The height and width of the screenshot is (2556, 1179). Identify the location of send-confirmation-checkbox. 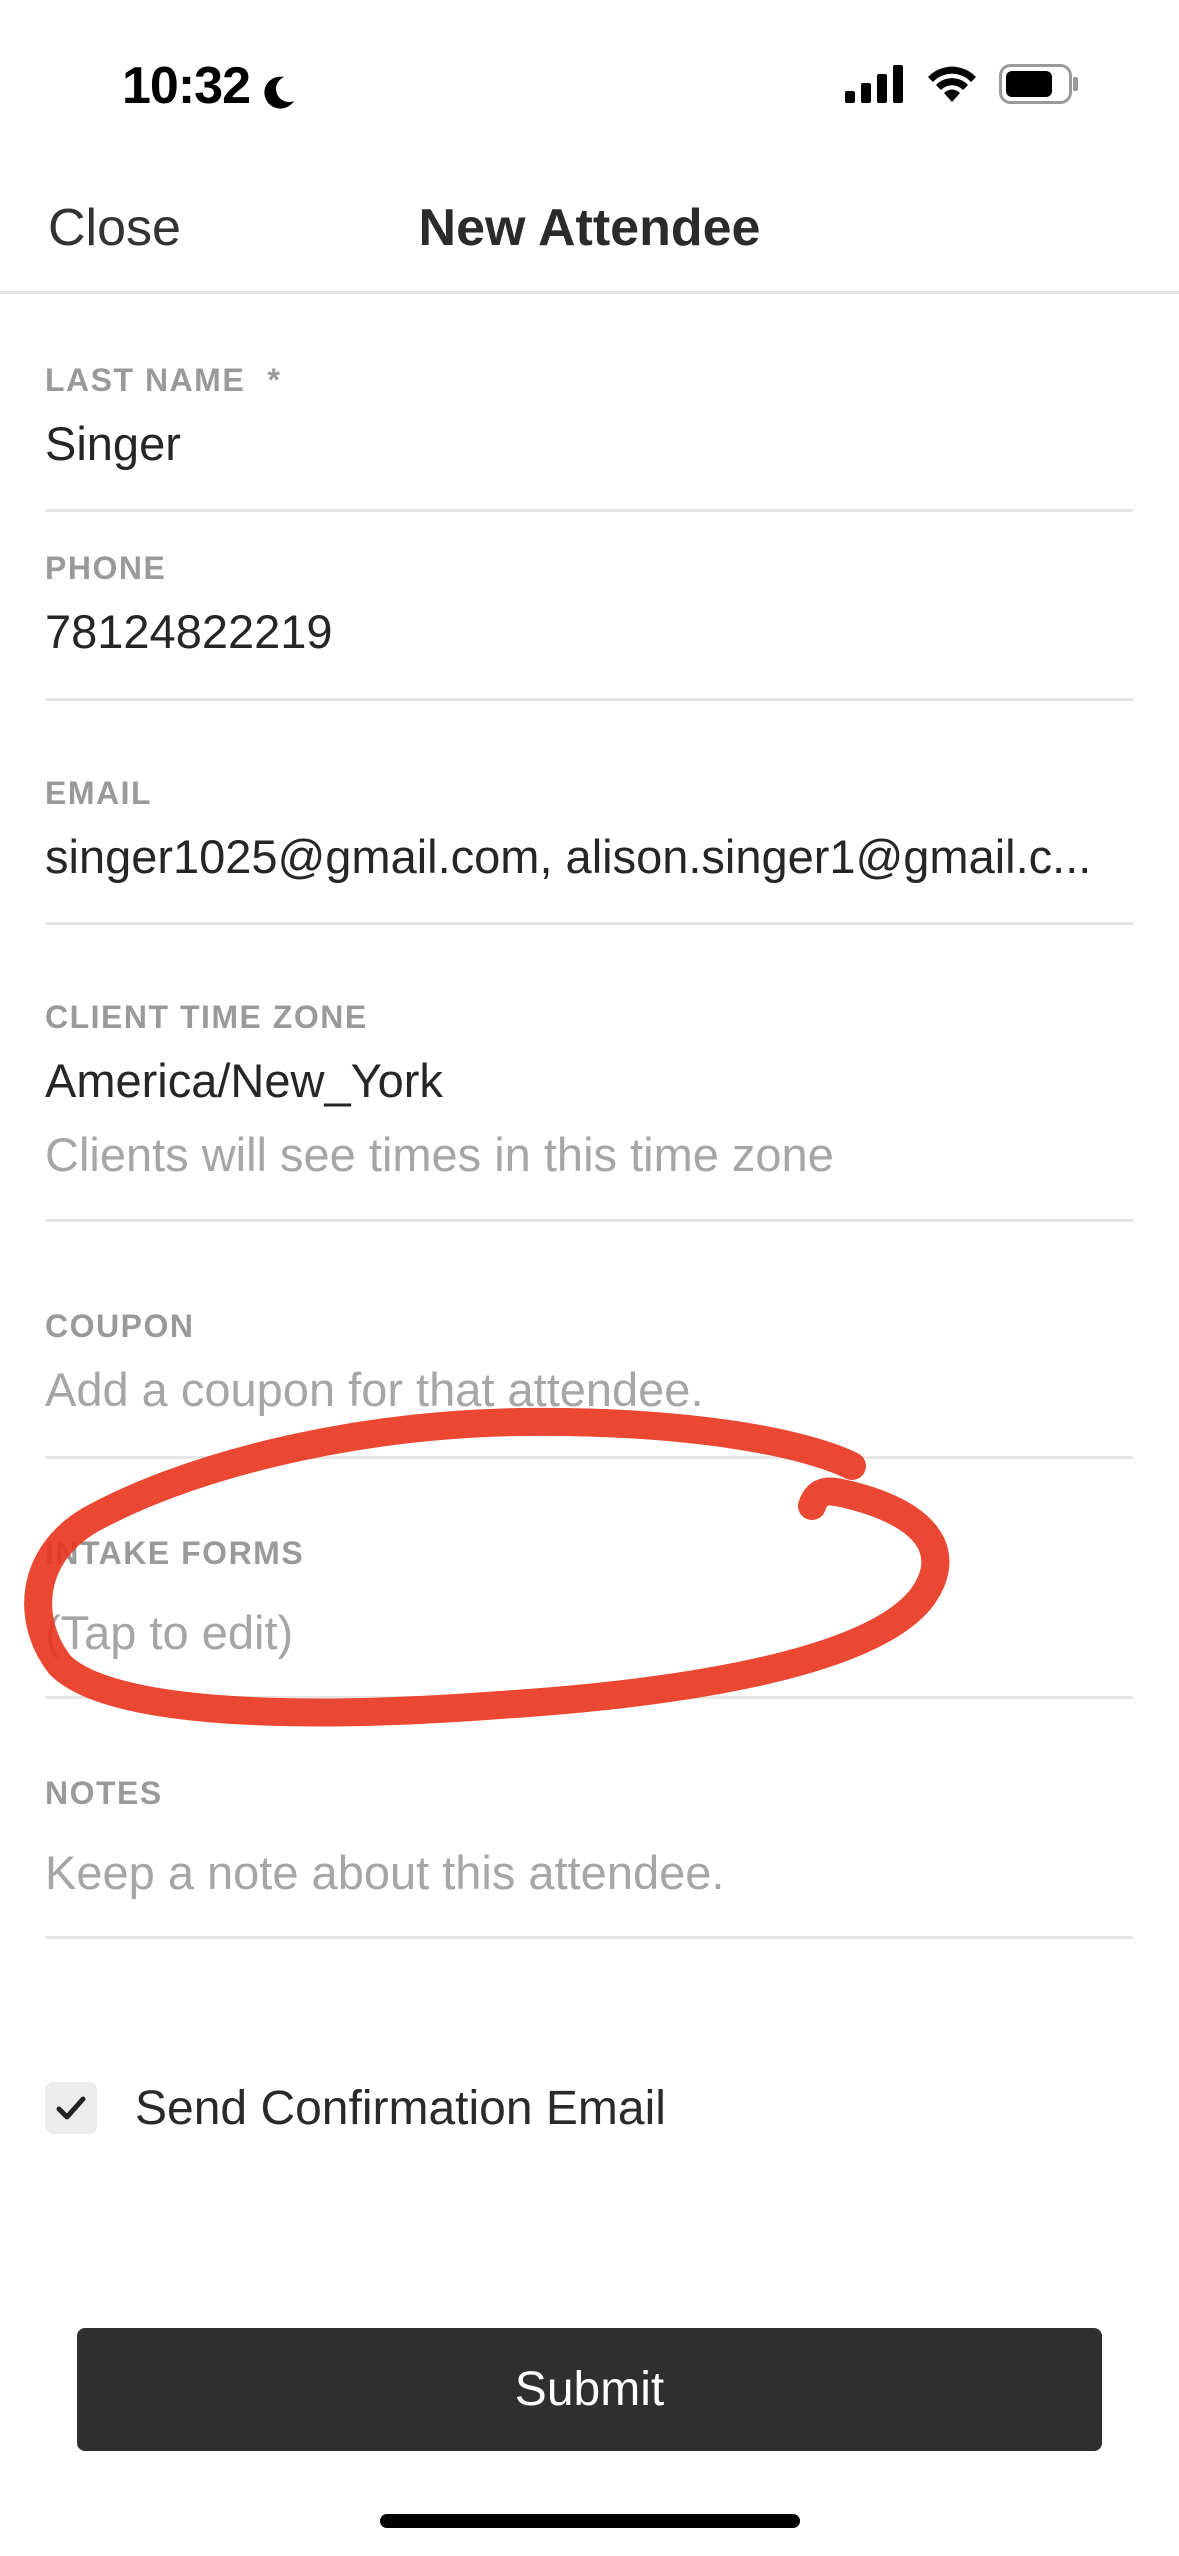
(71, 2108).